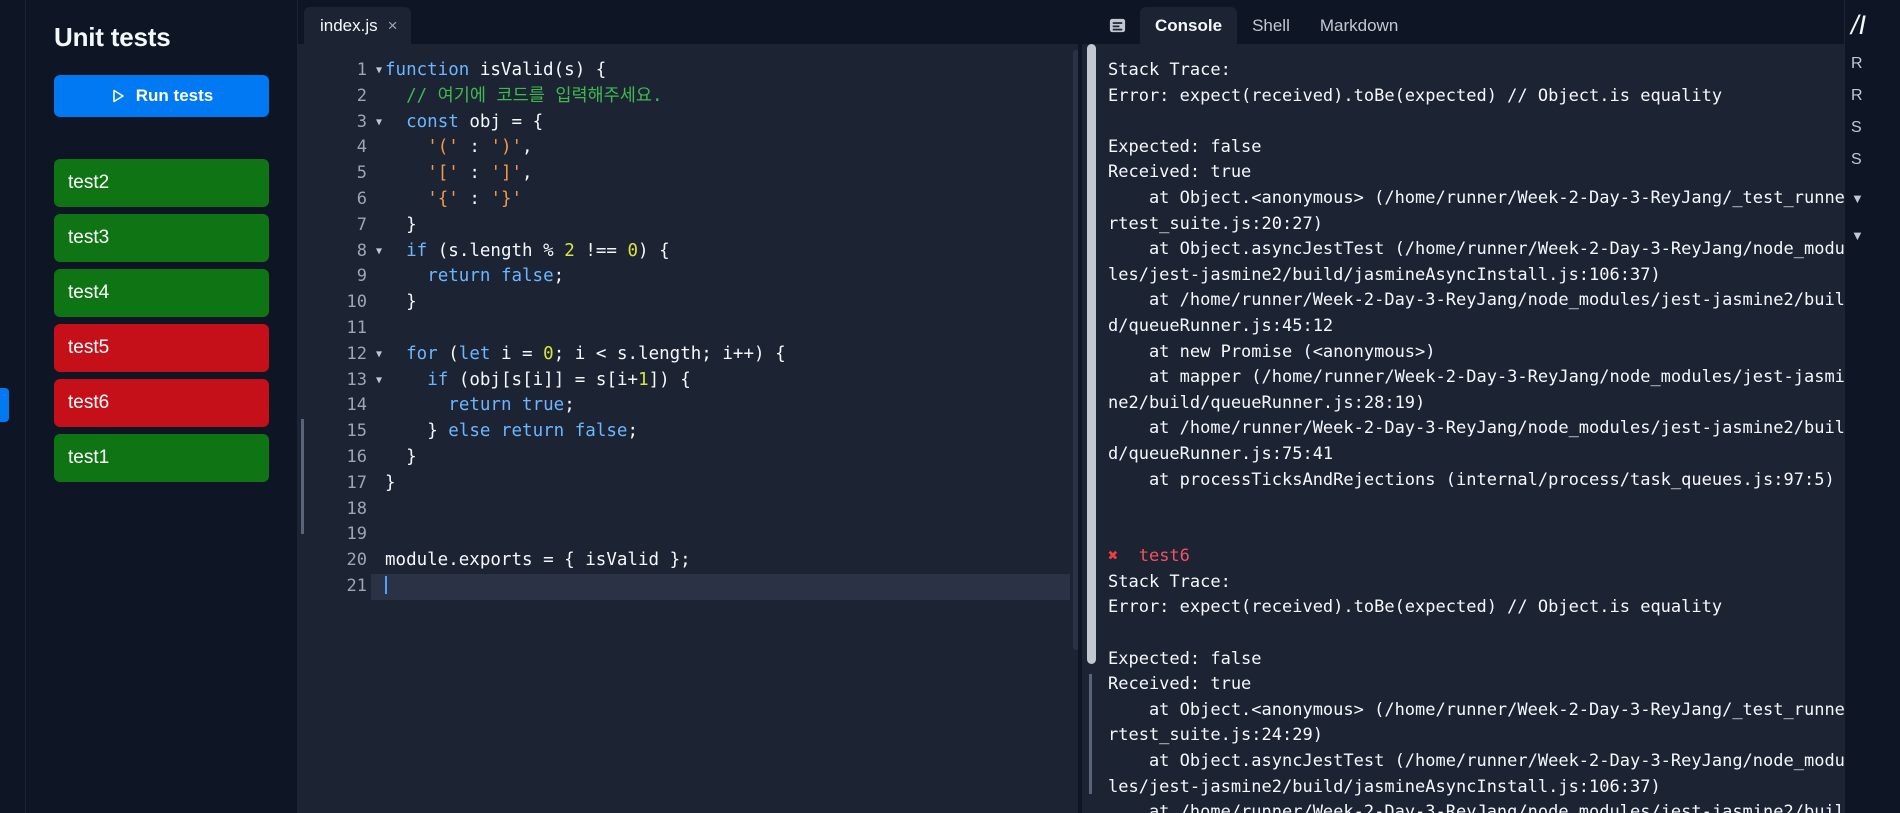  Describe the element at coordinates (161, 183) in the screenshot. I see `test-result-item: test2` at that location.